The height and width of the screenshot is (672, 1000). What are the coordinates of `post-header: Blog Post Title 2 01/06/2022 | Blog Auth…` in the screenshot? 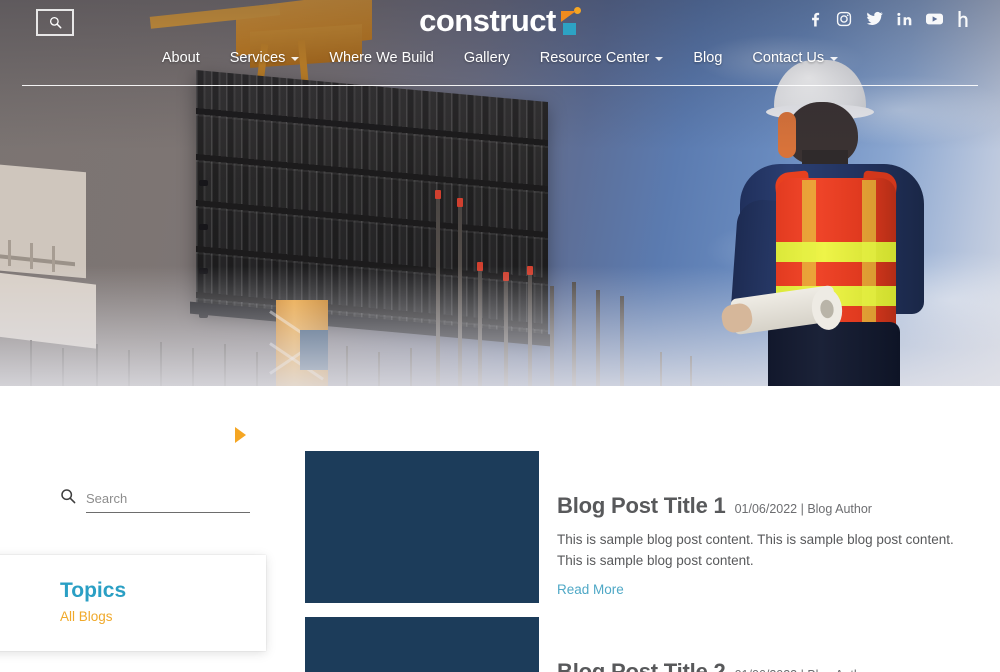 It's located at (778, 665).